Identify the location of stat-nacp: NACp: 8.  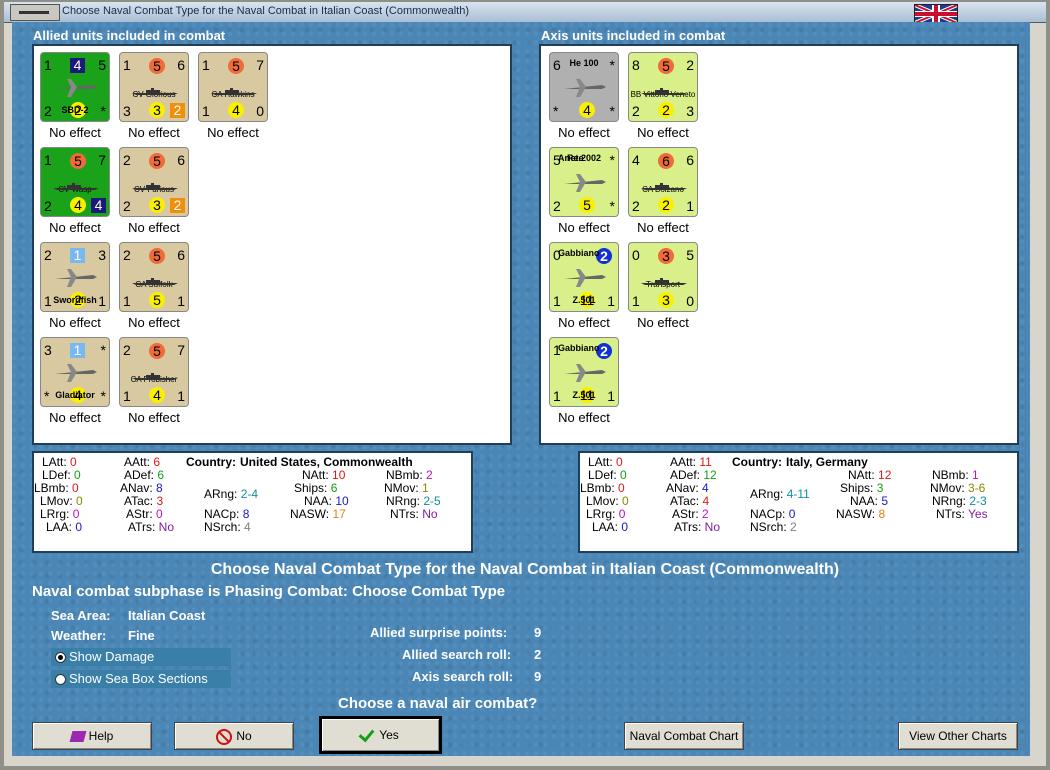
(226, 514).